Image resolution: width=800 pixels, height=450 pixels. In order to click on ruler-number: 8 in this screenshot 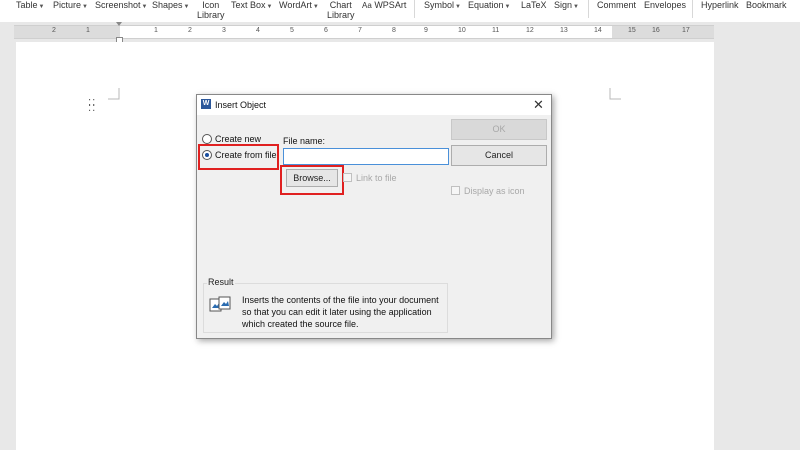, I will do `click(394, 30)`.